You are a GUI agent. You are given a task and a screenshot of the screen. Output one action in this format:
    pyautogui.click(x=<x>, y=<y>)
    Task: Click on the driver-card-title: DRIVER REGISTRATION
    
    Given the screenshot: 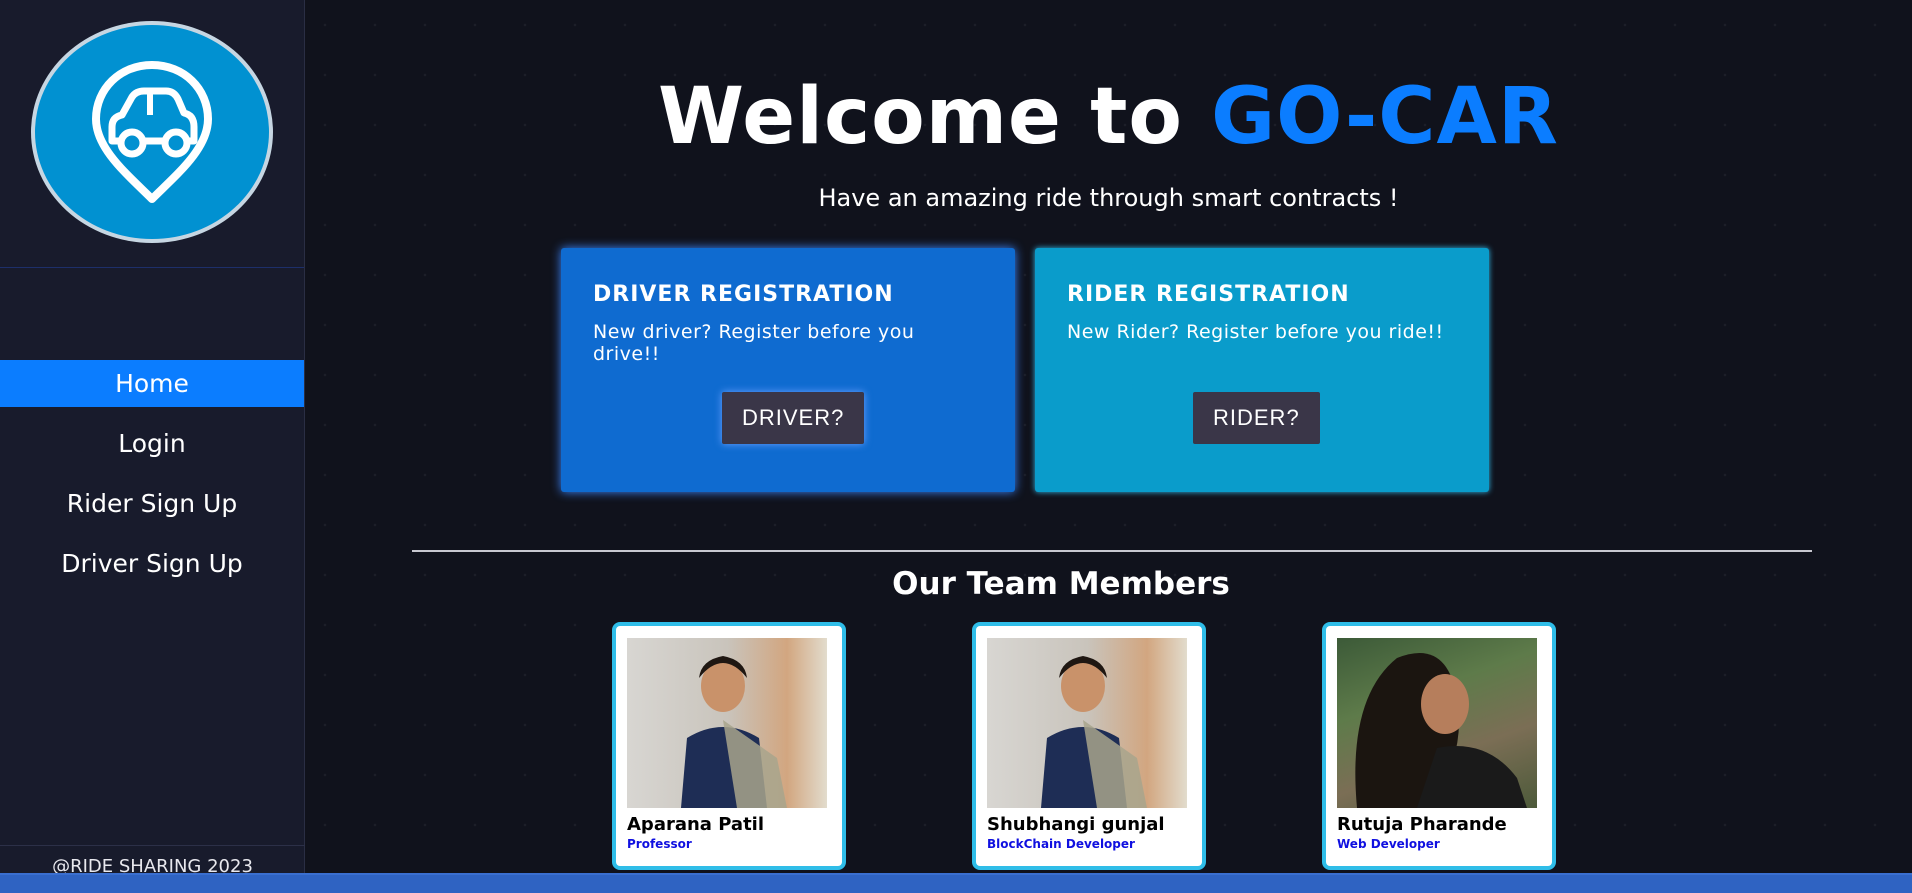 What is the action you would take?
    pyautogui.click(x=743, y=294)
    